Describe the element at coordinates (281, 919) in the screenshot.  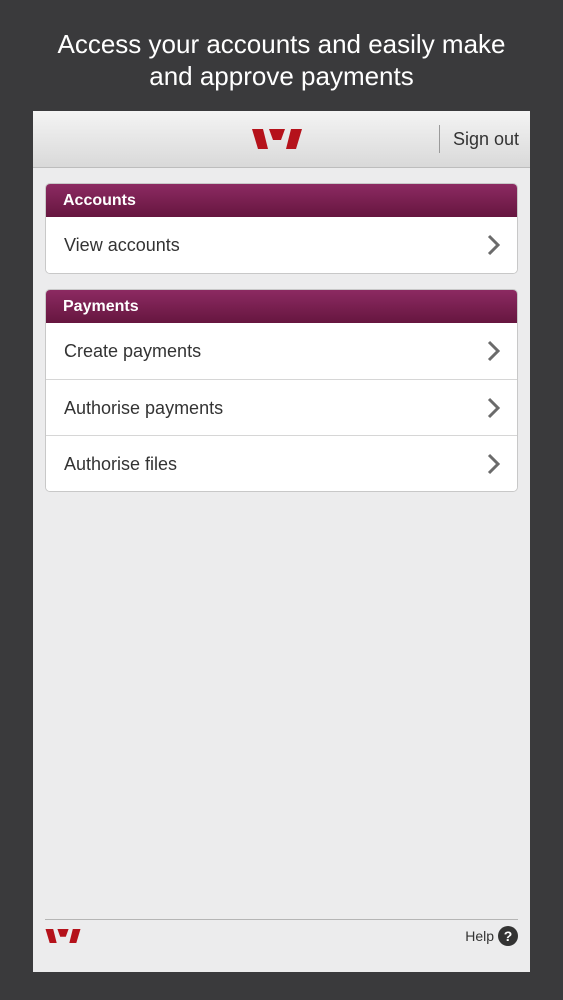
I see `footer-divider` at that location.